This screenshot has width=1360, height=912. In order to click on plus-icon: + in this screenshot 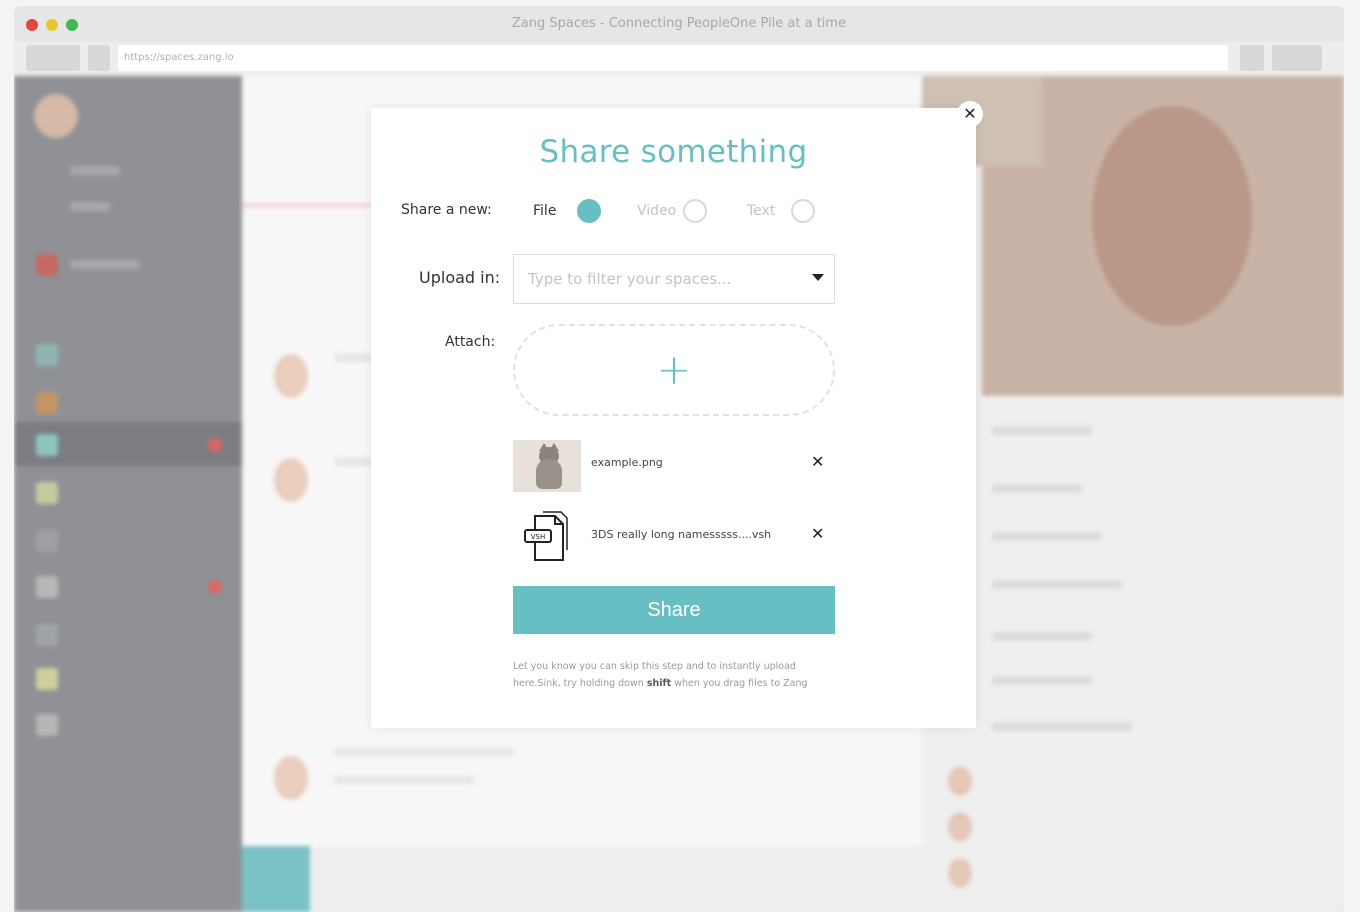, I will do `click(674, 370)`.